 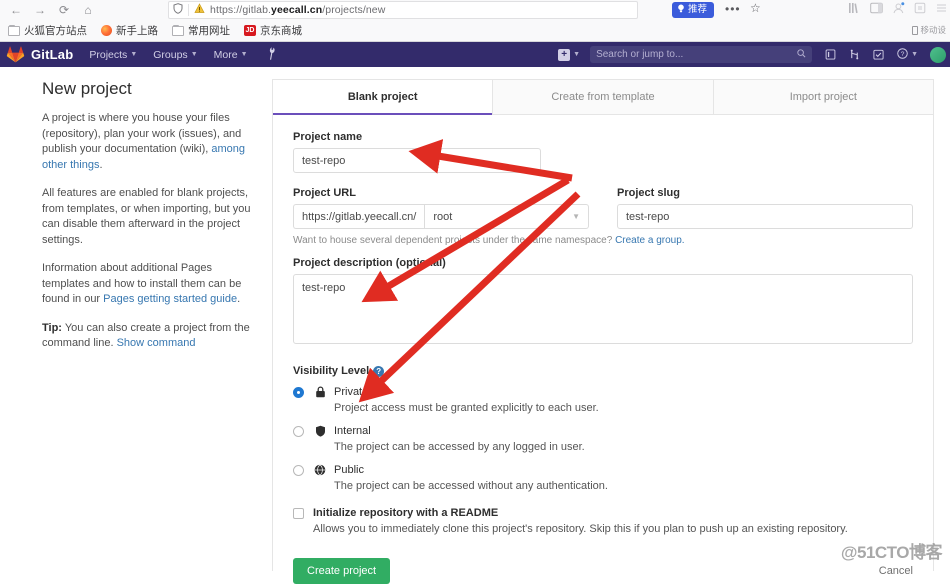 What do you see at coordinates (349, 470) in the screenshot?
I see `visibility-public-name: Public` at bounding box center [349, 470].